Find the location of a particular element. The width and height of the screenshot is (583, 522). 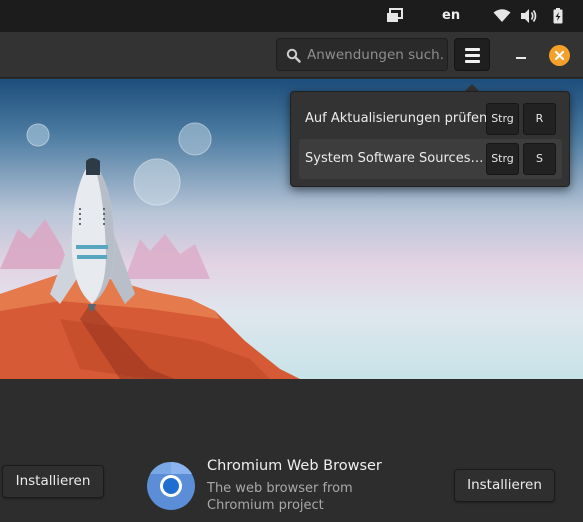

keyboard-language-indicator: en is located at coordinates (451, 15).